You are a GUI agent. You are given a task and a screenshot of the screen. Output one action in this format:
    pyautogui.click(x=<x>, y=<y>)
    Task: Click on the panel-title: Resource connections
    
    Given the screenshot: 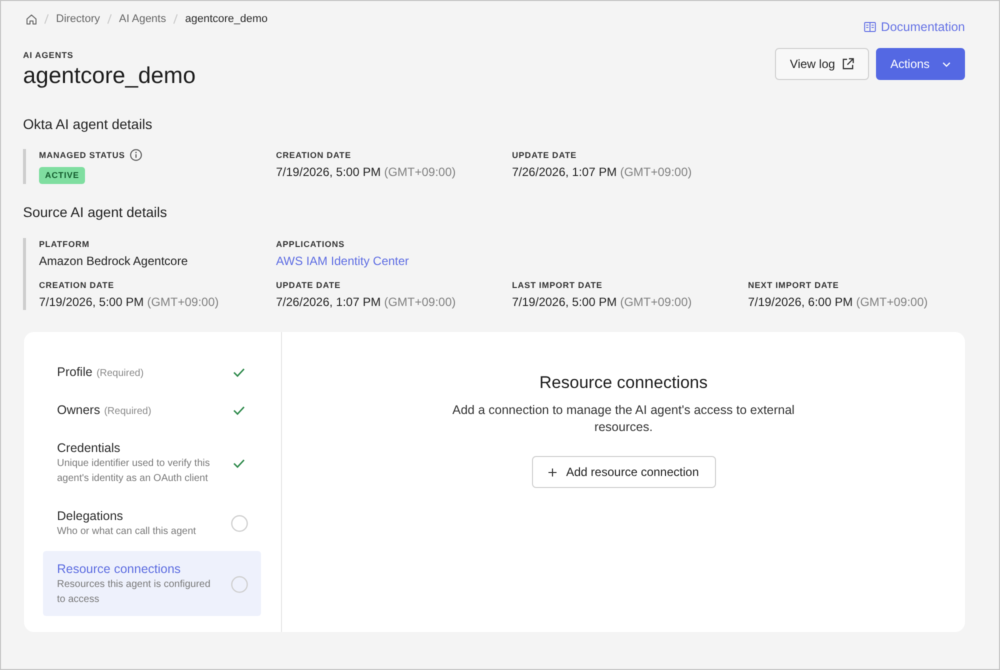 What is the action you would take?
    pyautogui.click(x=623, y=383)
    